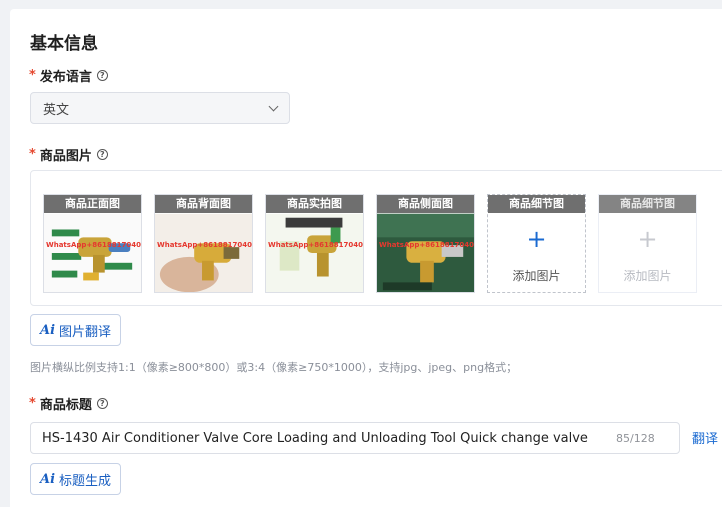 The image size is (722, 507). I want to click on slot-caption: 商品实拍图, so click(314, 204).